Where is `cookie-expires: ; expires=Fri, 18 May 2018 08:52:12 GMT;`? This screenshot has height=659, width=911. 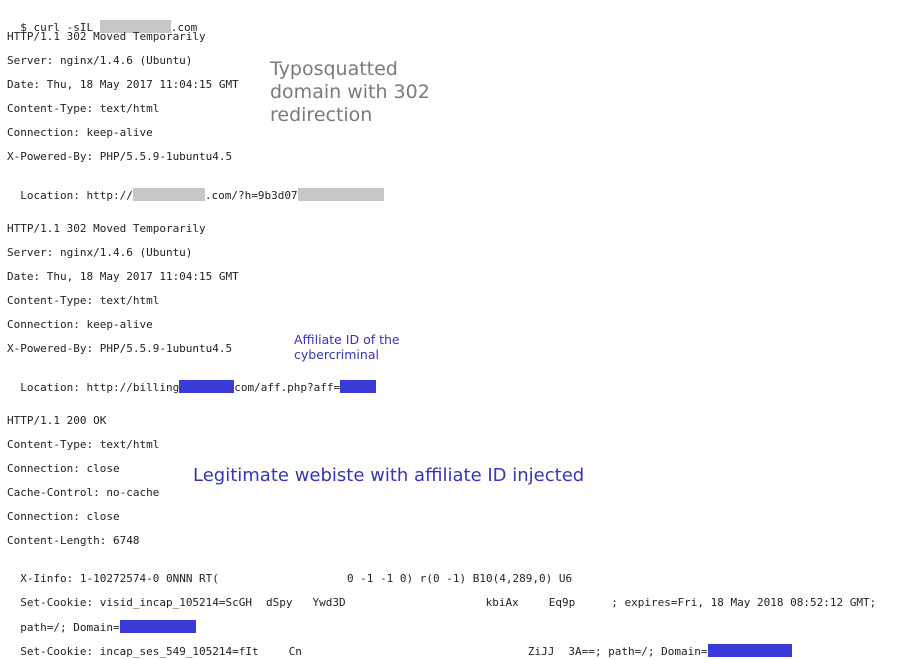 cookie-expires: ; expires=Fri, 18 May 2018 08:52:12 GMT; is located at coordinates (744, 602).